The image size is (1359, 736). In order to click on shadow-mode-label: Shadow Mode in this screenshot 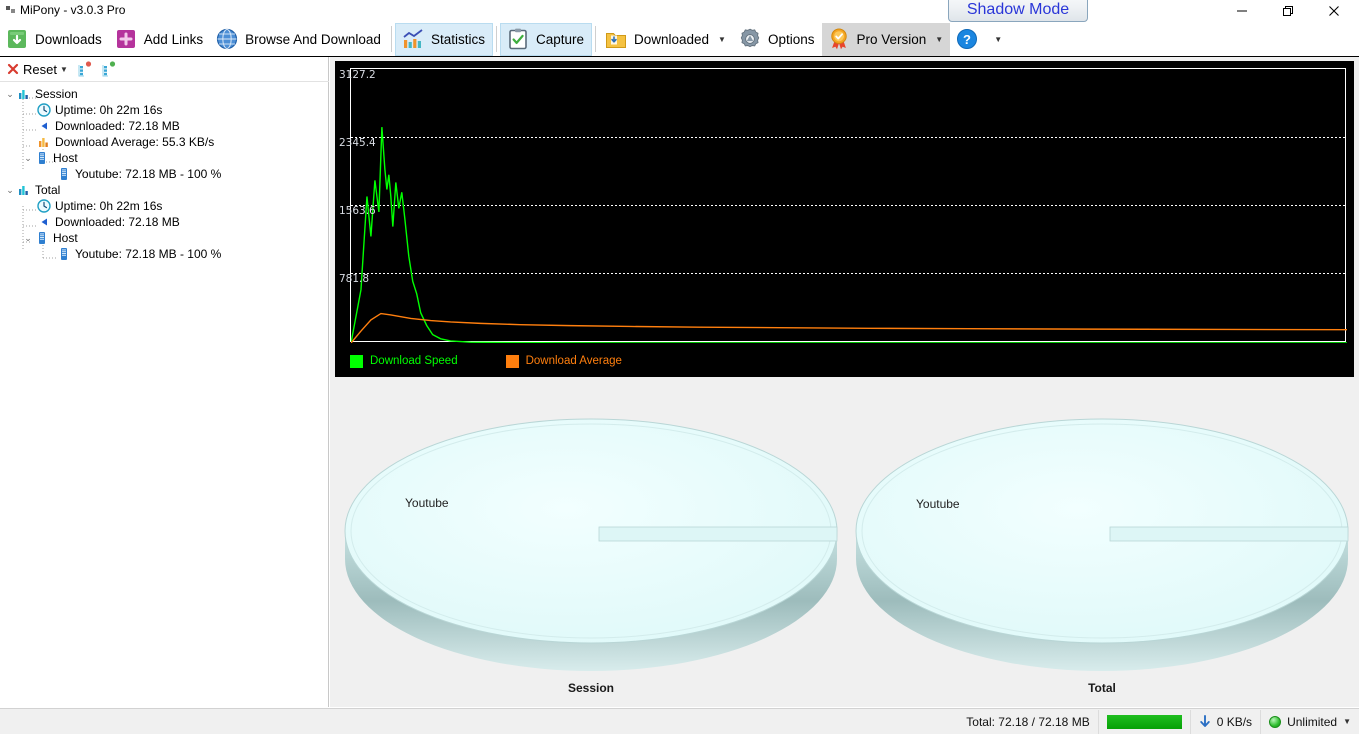, I will do `click(1018, 9)`.